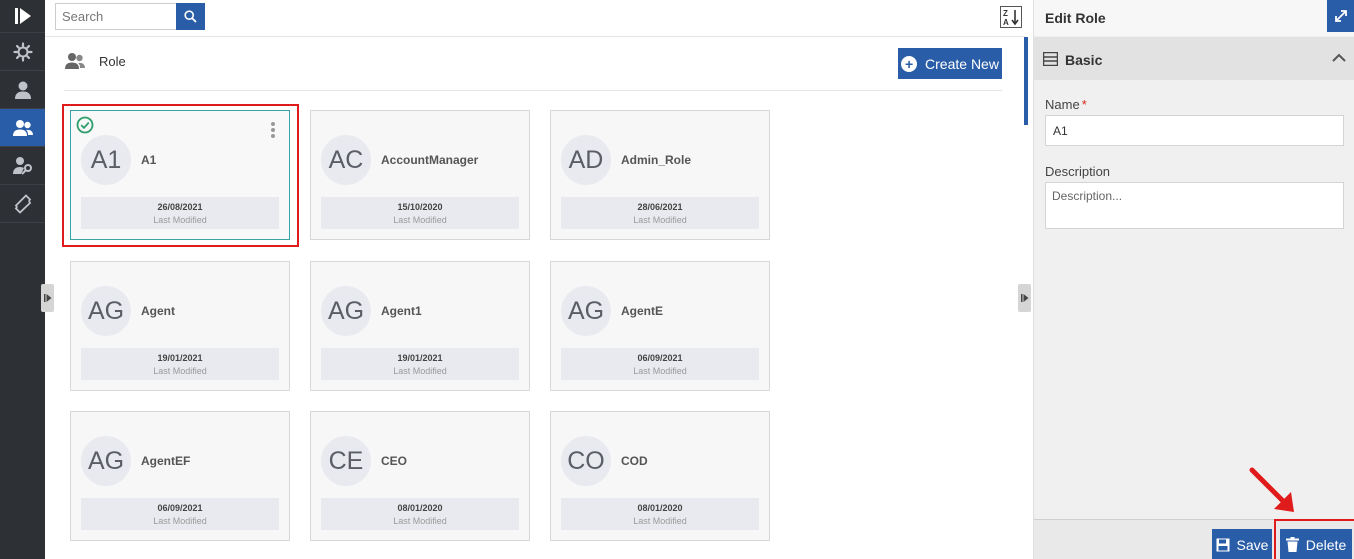 Image resolution: width=1354 pixels, height=559 pixels. What do you see at coordinates (1006, 22) in the screenshot?
I see `svg-text: A` at bounding box center [1006, 22].